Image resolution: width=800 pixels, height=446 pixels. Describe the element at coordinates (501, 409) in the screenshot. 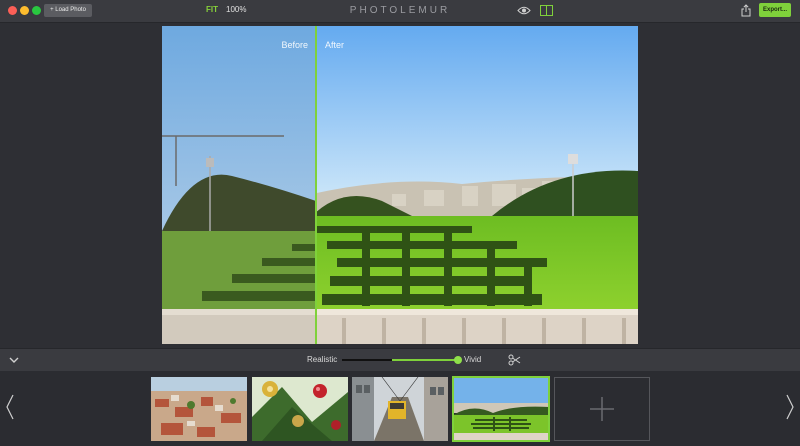

I see `thumbnail-park-view` at that location.